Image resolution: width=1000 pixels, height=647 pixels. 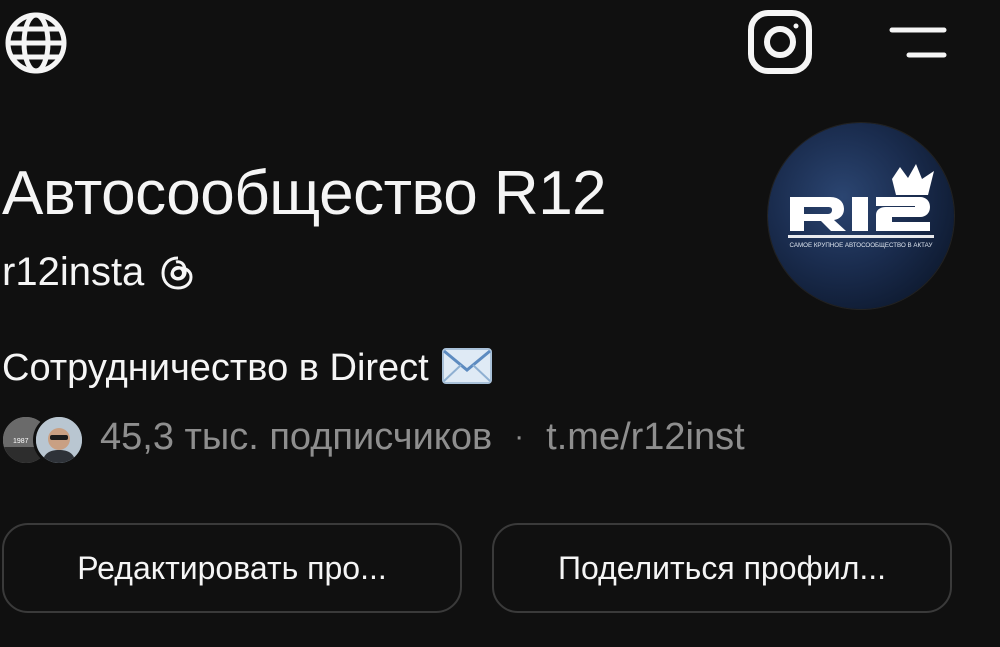 What do you see at coordinates (36, 43) in the screenshot?
I see `globe-icon` at bounding box center [36, 43].